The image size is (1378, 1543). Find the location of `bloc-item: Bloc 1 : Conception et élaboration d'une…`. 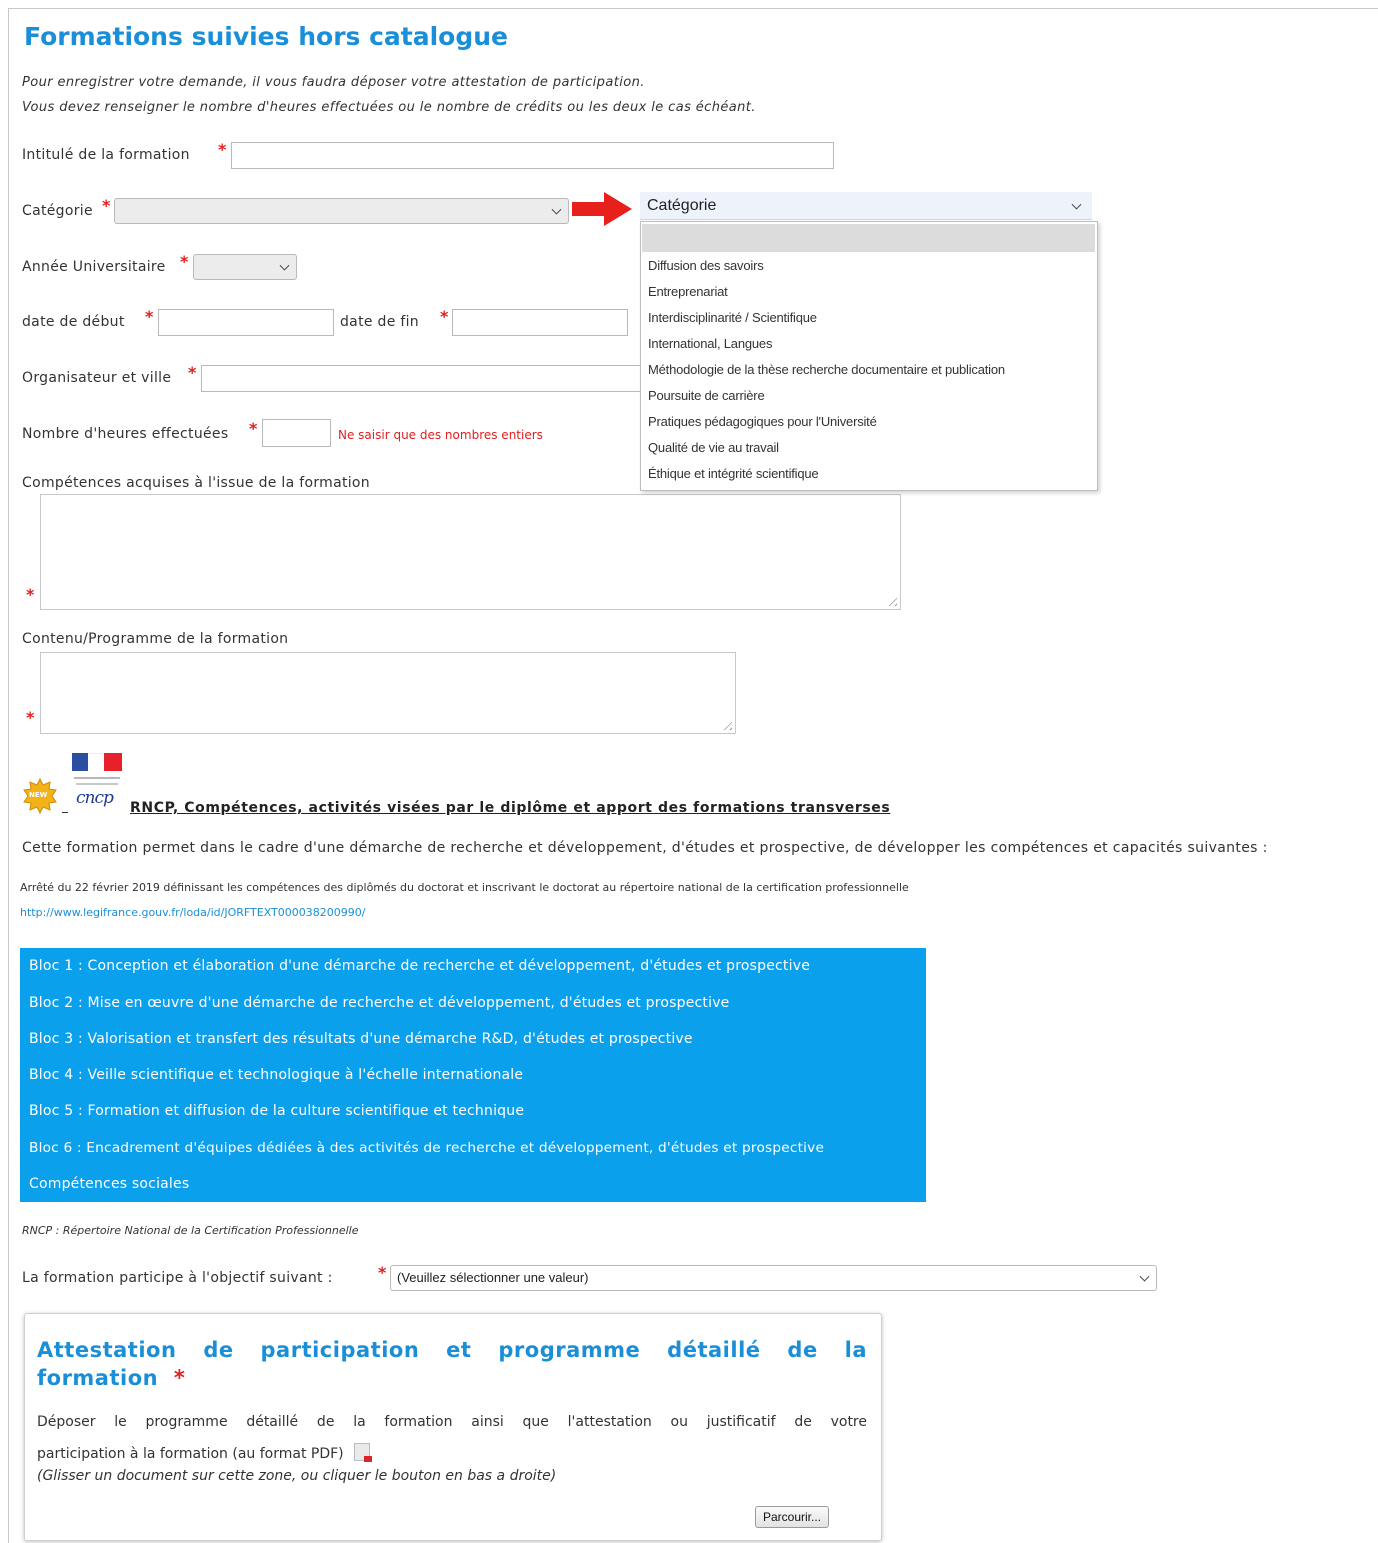

bloc-item: Bloc 1 : Conception et élaboration d'une… is located at coordinates (419, 966).